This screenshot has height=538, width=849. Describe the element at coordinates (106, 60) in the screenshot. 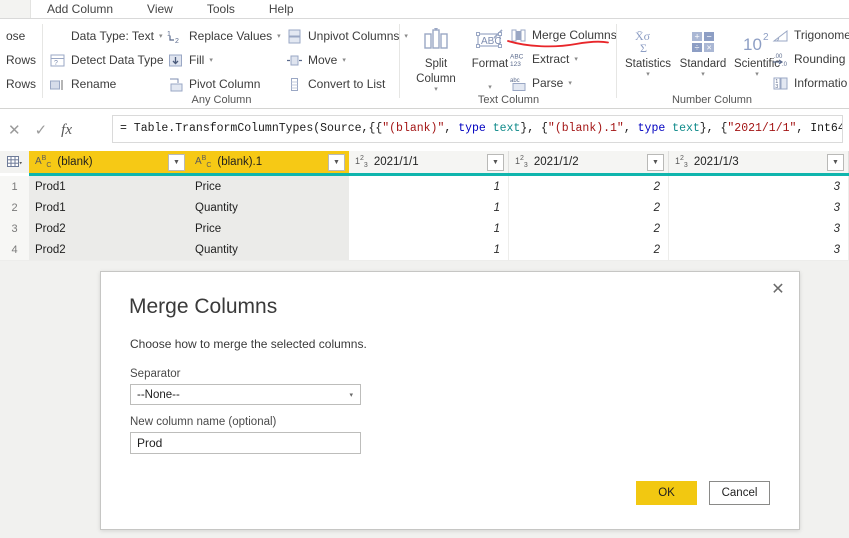

I see `ribbon-item-detect-data-type: ? Detect Data Type` at that location.